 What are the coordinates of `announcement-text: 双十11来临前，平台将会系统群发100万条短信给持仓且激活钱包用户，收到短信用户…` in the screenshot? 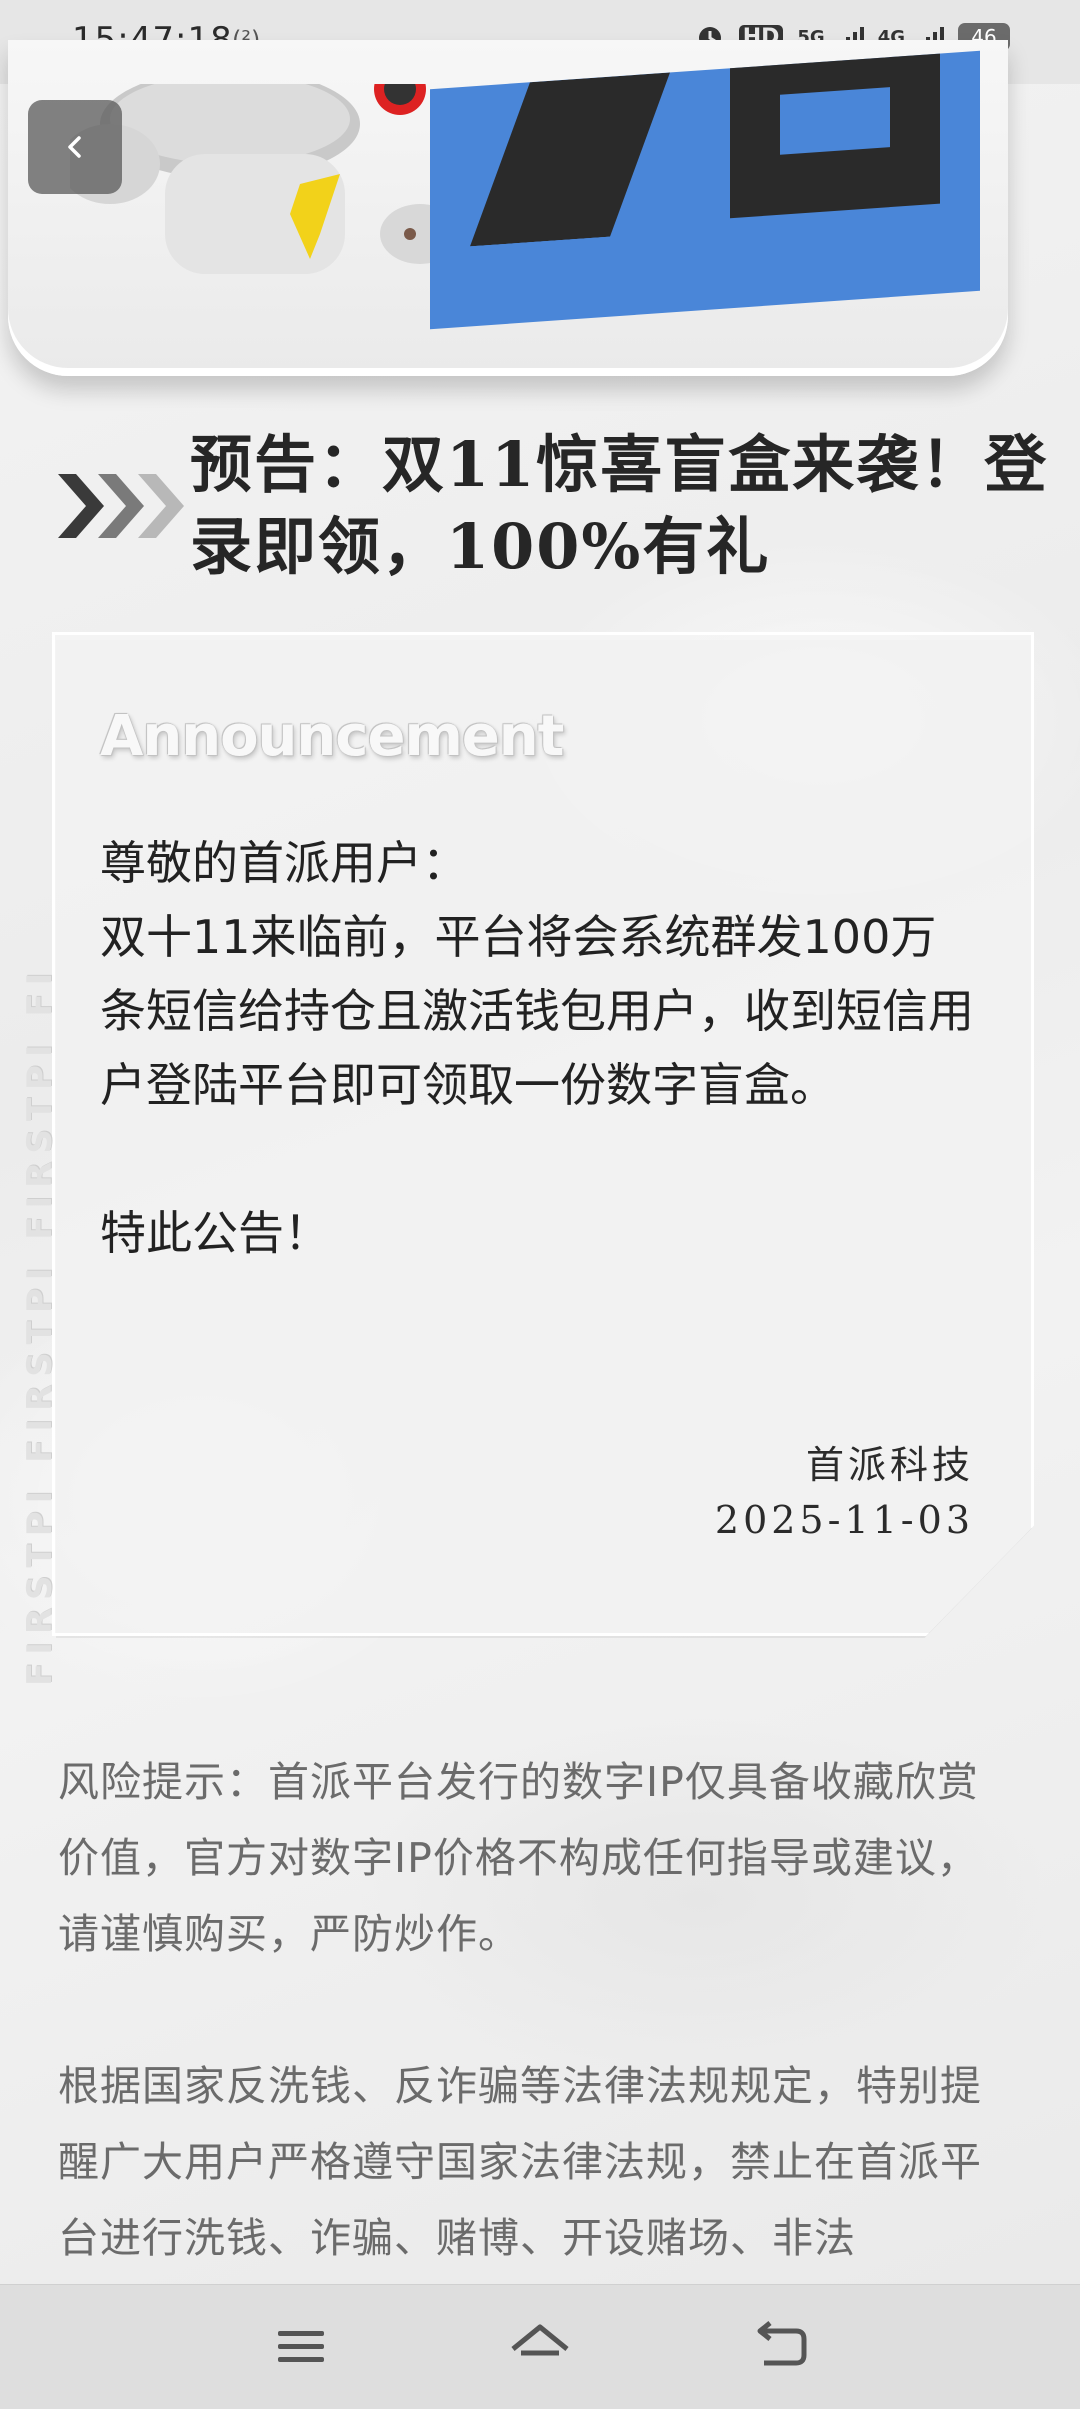 It's located at (537, 1011).